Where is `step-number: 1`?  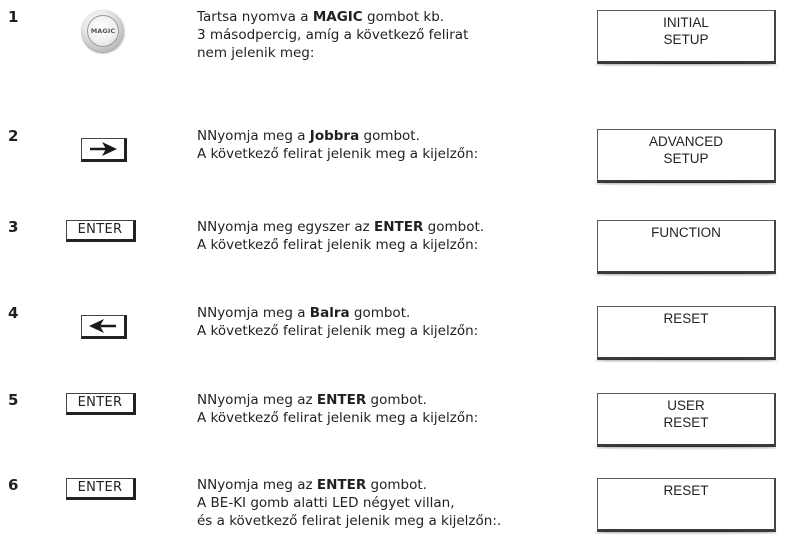
step-number: 1 is located at coordinates (13, 17).